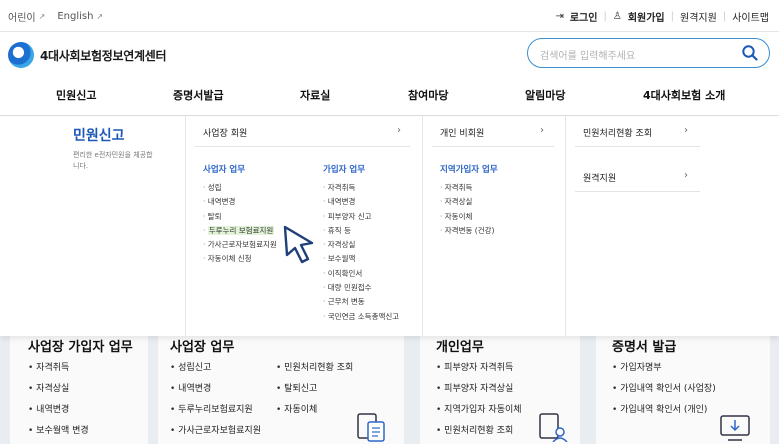  Describe the element at coordinates (21, 55) in the screenshot. I see `logo-mark-icon` at that location.